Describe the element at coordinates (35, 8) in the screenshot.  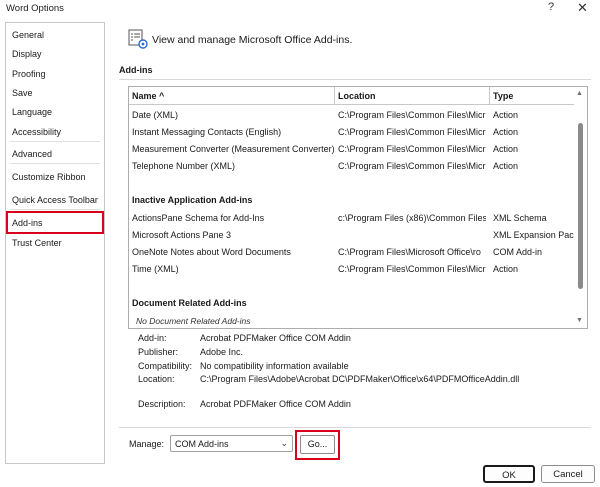
I see `window-title: Word Options` at that location.